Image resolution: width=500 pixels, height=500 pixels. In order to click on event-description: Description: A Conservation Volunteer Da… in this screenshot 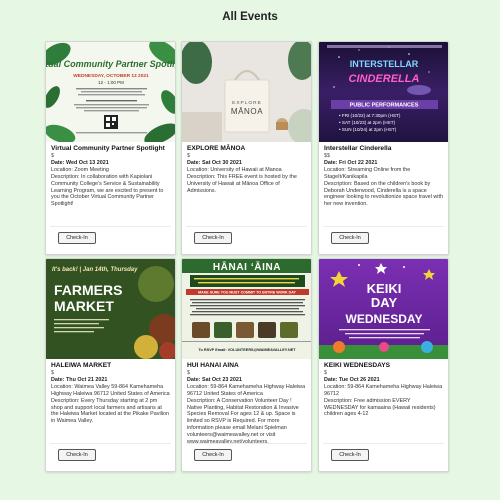, I will do `click(243, 421)`.